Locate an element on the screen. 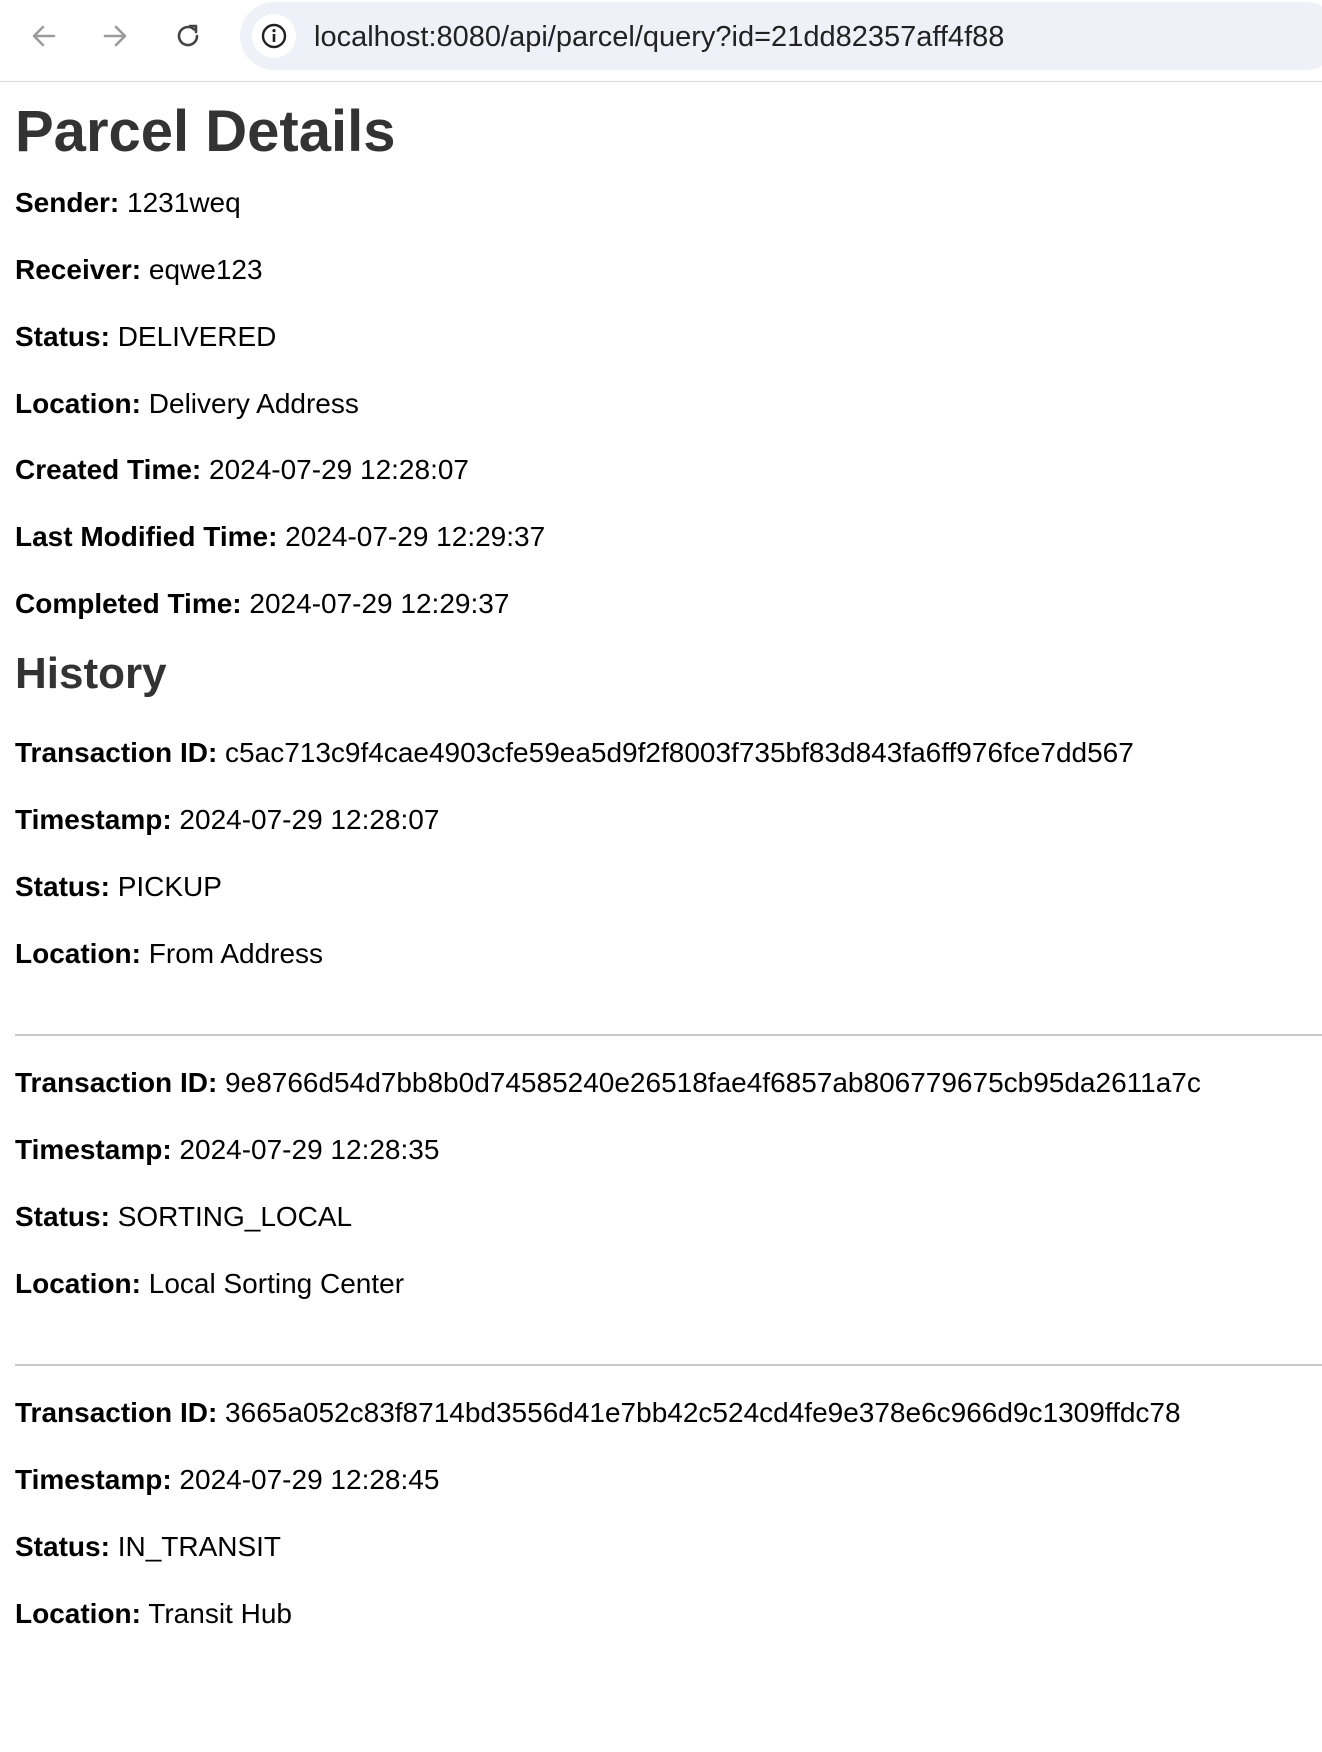 Image resolution: width=1322 pixels, height=1752 pixels. detail-status: Status: DELIVERED is located at coordinates (145, 337).